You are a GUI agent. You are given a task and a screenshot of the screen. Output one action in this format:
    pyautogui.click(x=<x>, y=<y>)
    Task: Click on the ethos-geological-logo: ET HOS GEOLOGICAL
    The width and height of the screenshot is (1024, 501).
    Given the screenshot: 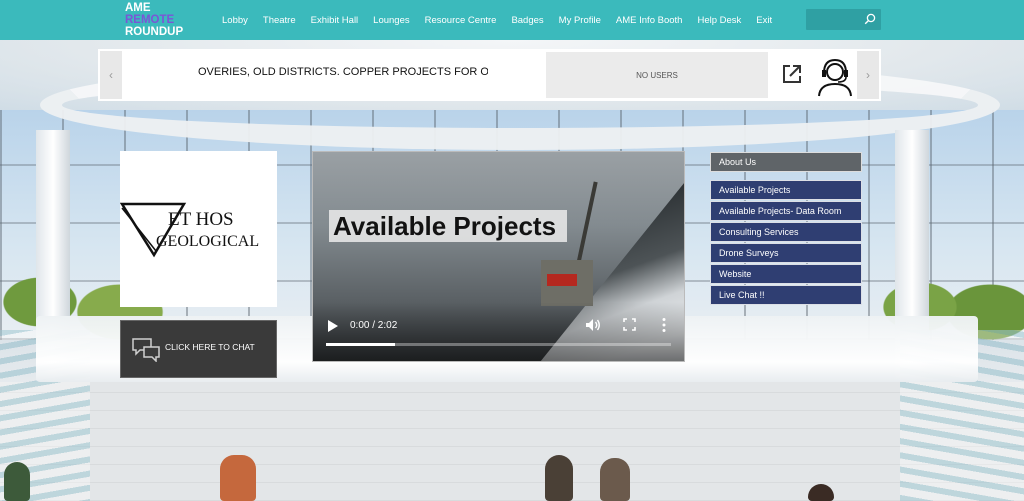 What is the action you would take?
    pyautogui.click(x=189, y=230)
    